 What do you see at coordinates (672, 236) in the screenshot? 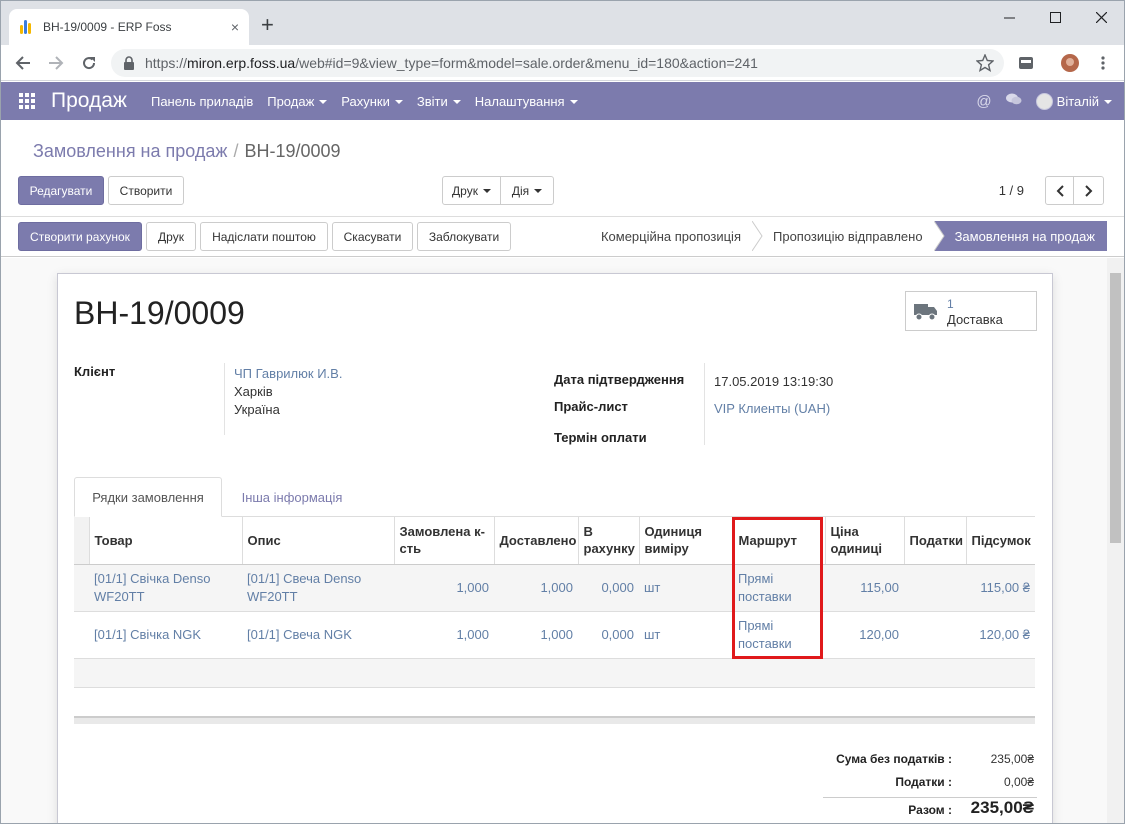
I see `stage-quotation: Комерційна пропозиція` at bounding box center [672, 236].